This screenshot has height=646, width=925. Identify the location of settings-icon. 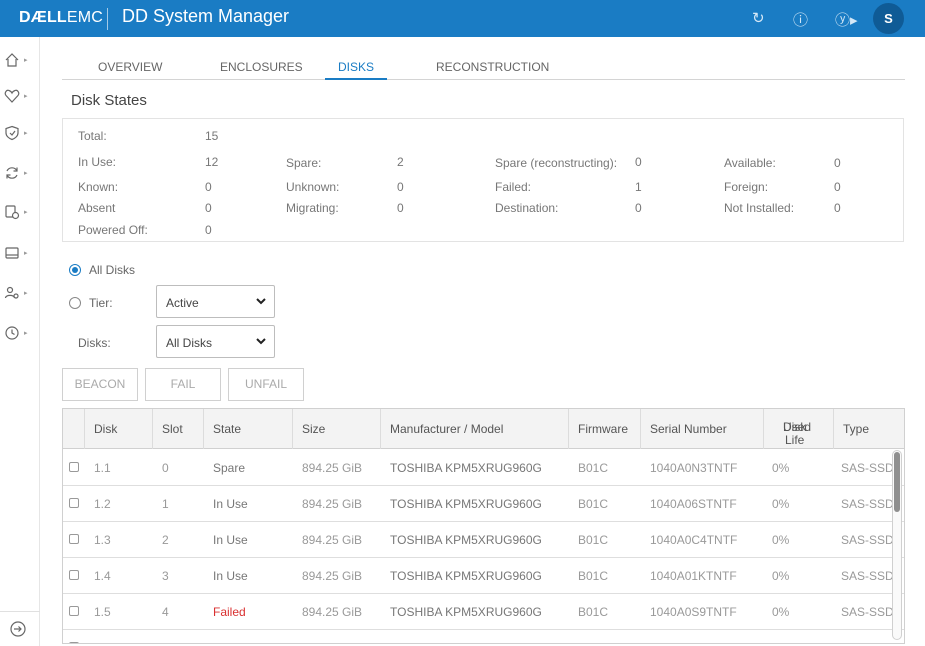
(12, 212).